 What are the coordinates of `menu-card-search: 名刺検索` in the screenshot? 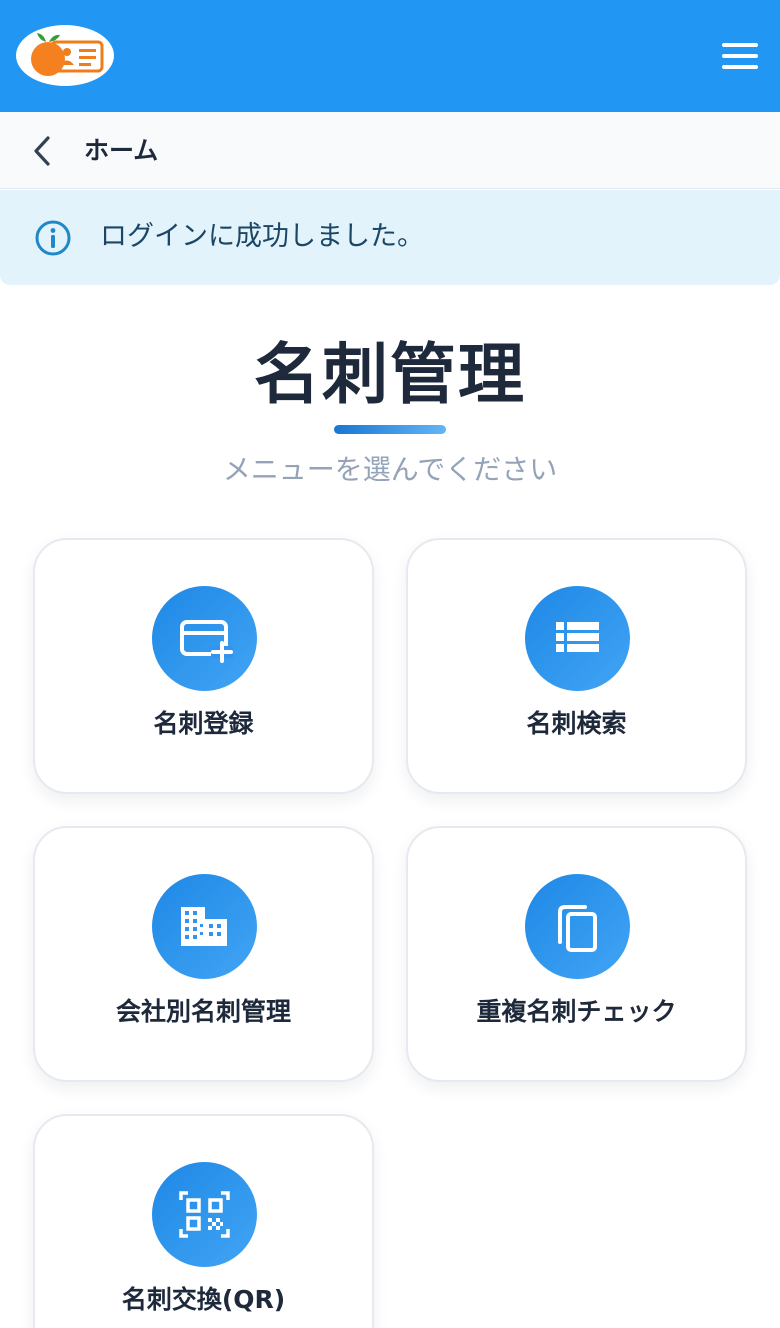 It's located at (576, 666).